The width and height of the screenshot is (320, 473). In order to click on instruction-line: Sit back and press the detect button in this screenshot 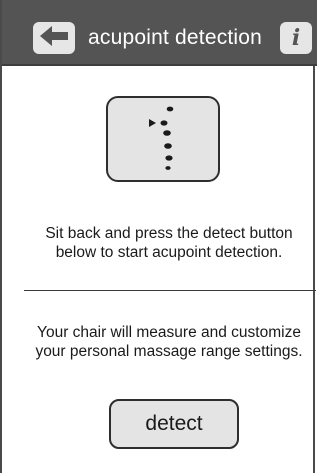, I will do `click(169, 233)`.